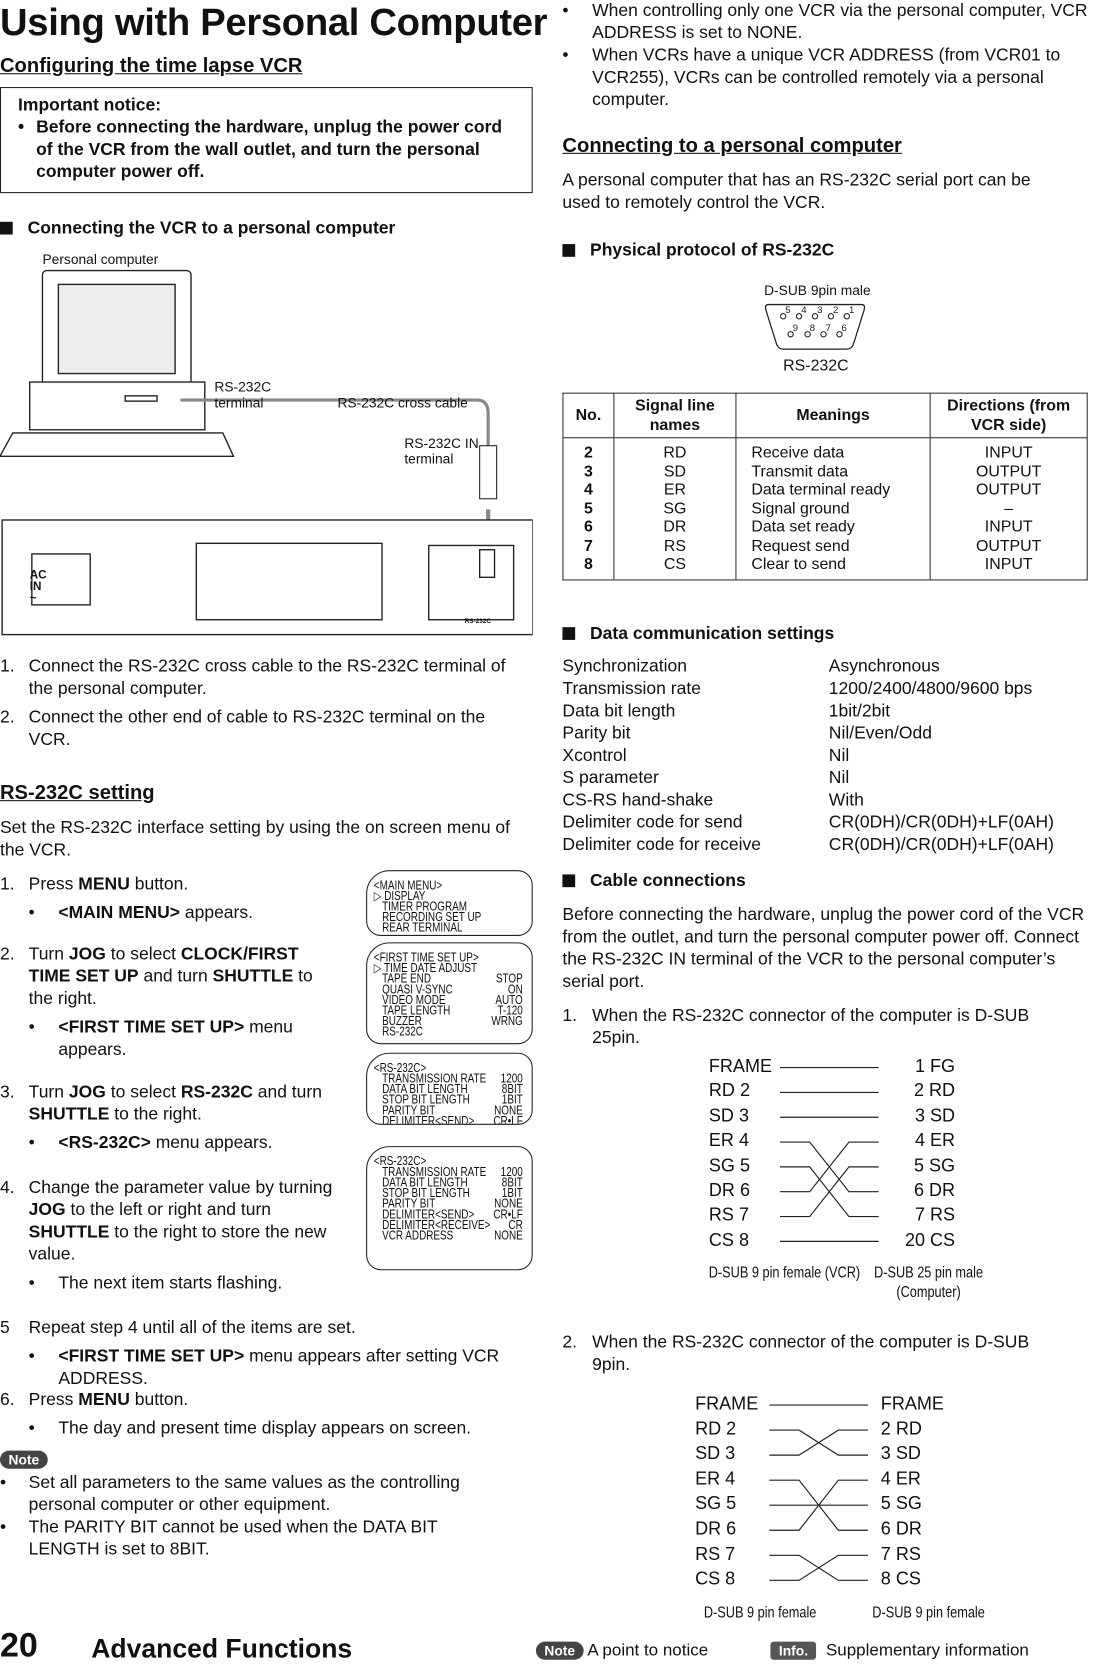 This screenshot has width=1093, height=1666. Describe the element at coordinates (674, 564) in the screenshot. I see `table-cell: CS` at that location.